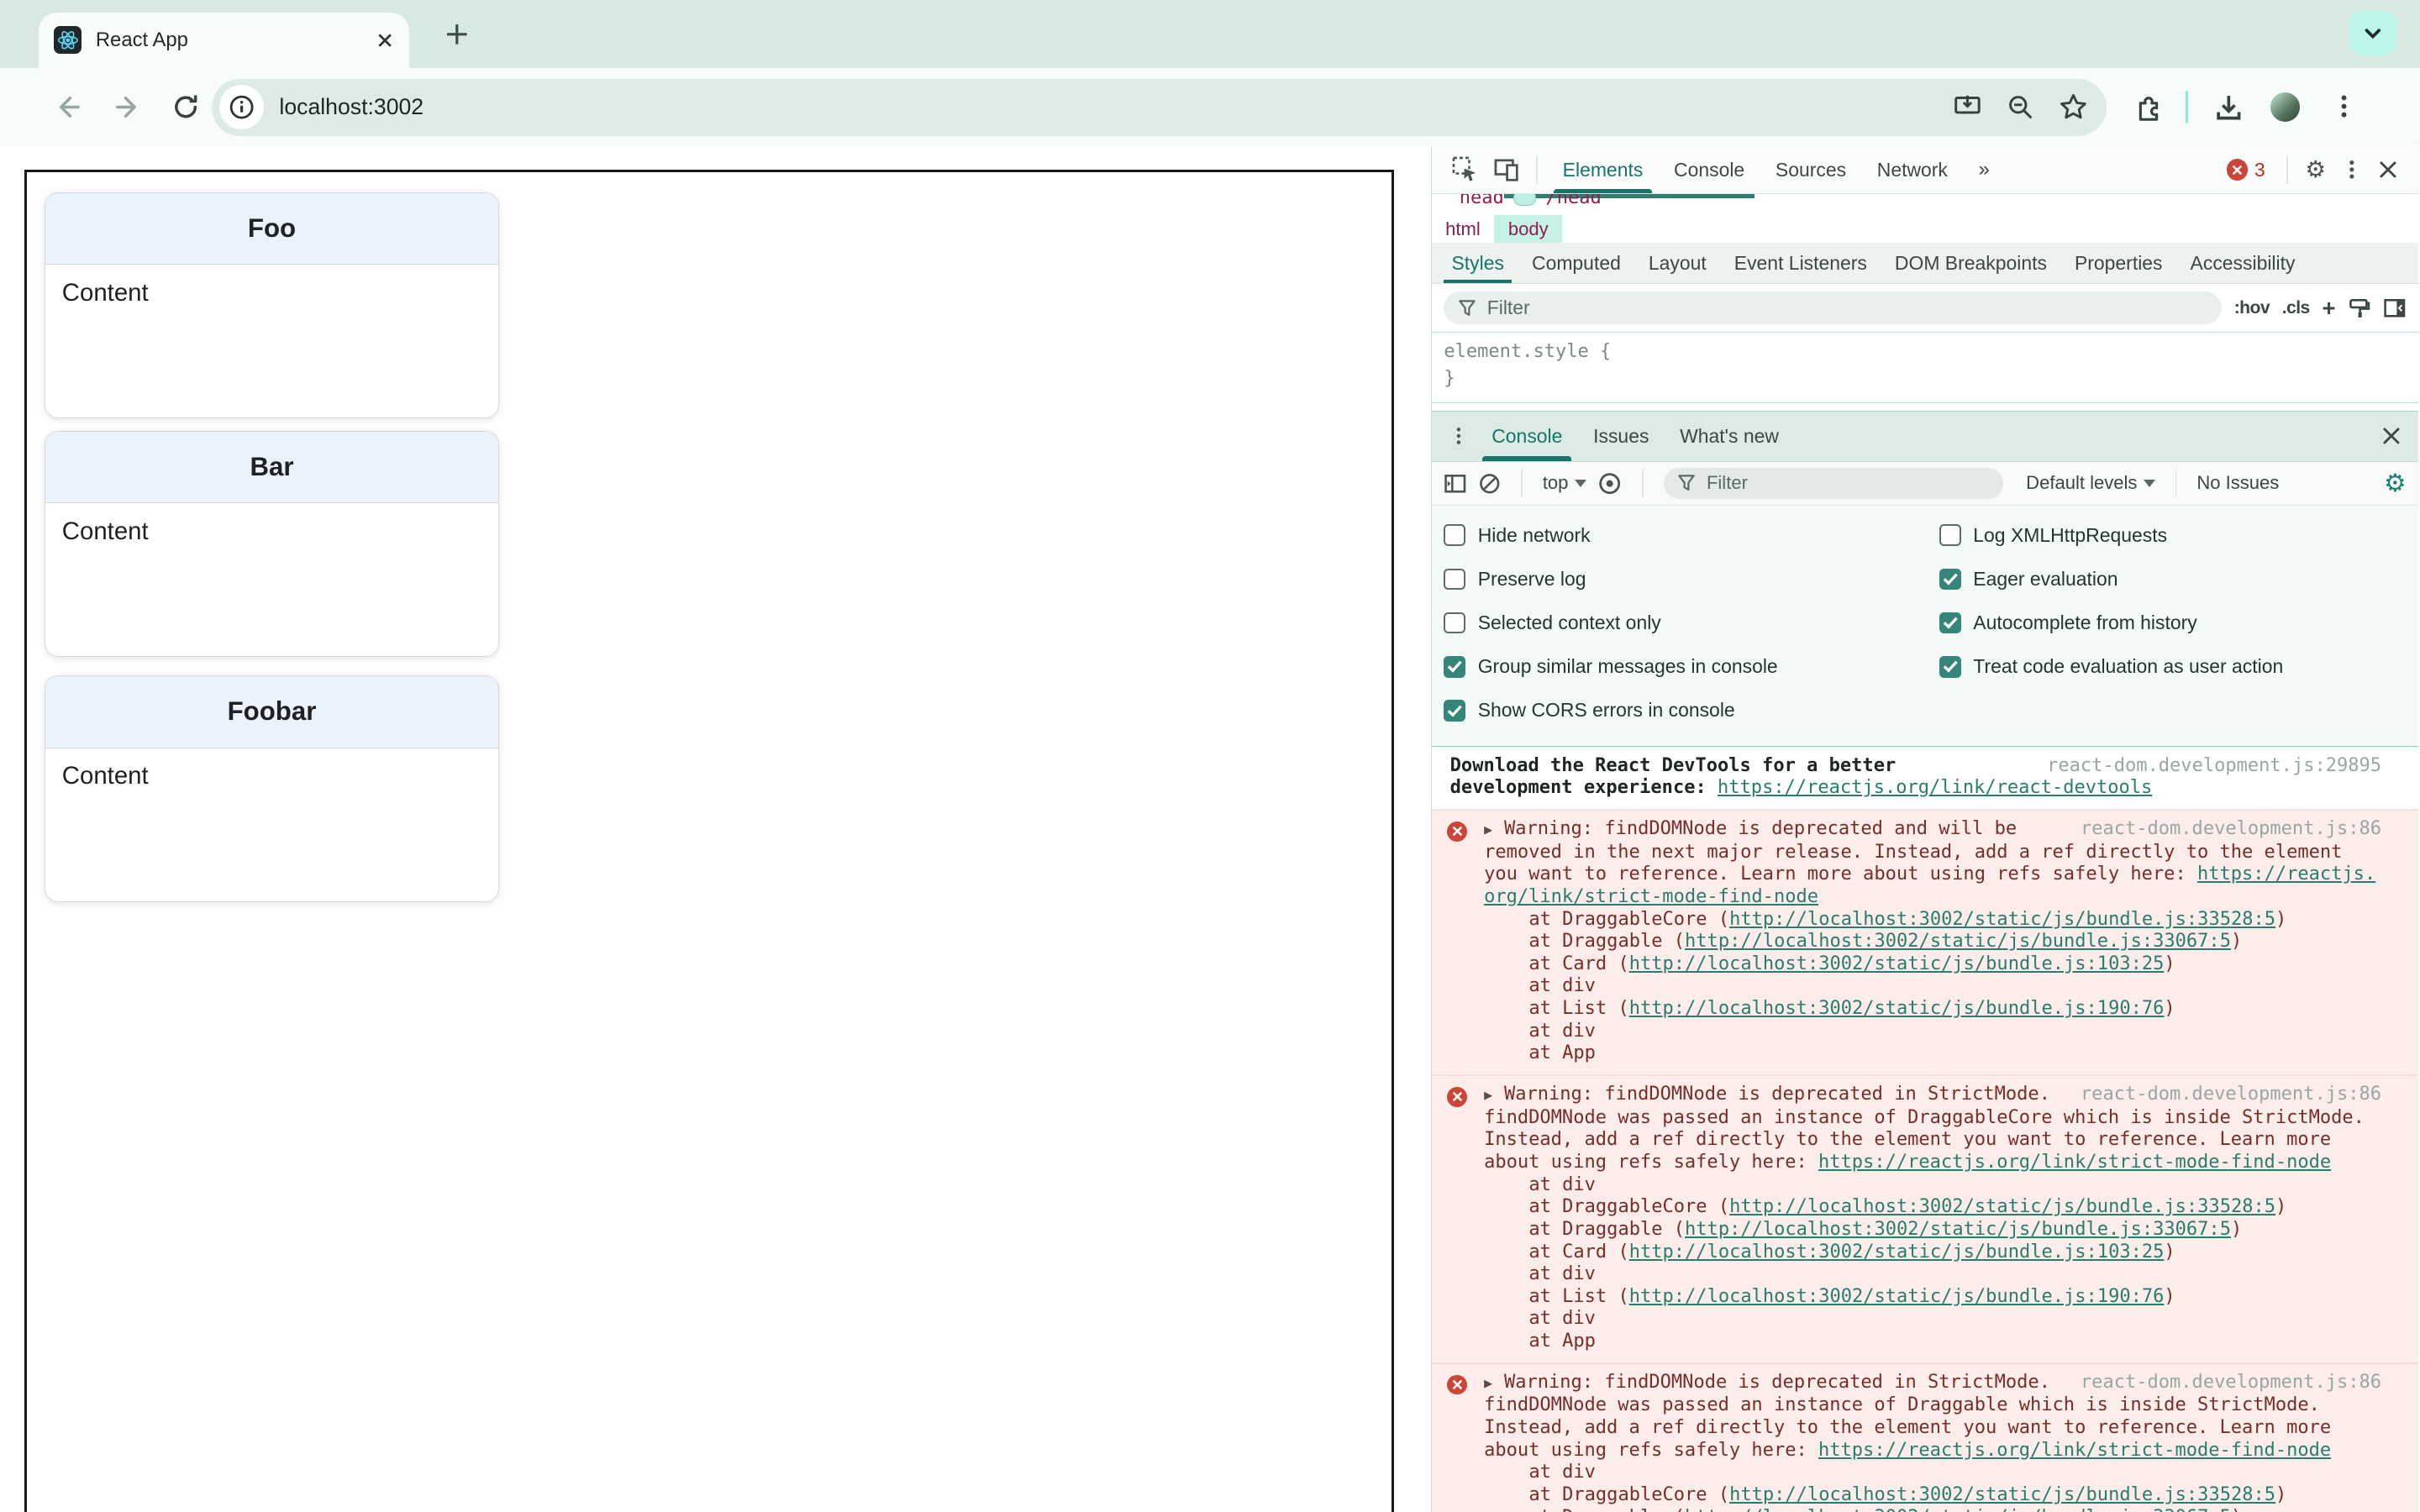 The image size is (2420, 1512). What do you see at coordinates (1576, 263) in the screenshot?
I see `tab-computed: Computed` at bounding box center [1576, 263].